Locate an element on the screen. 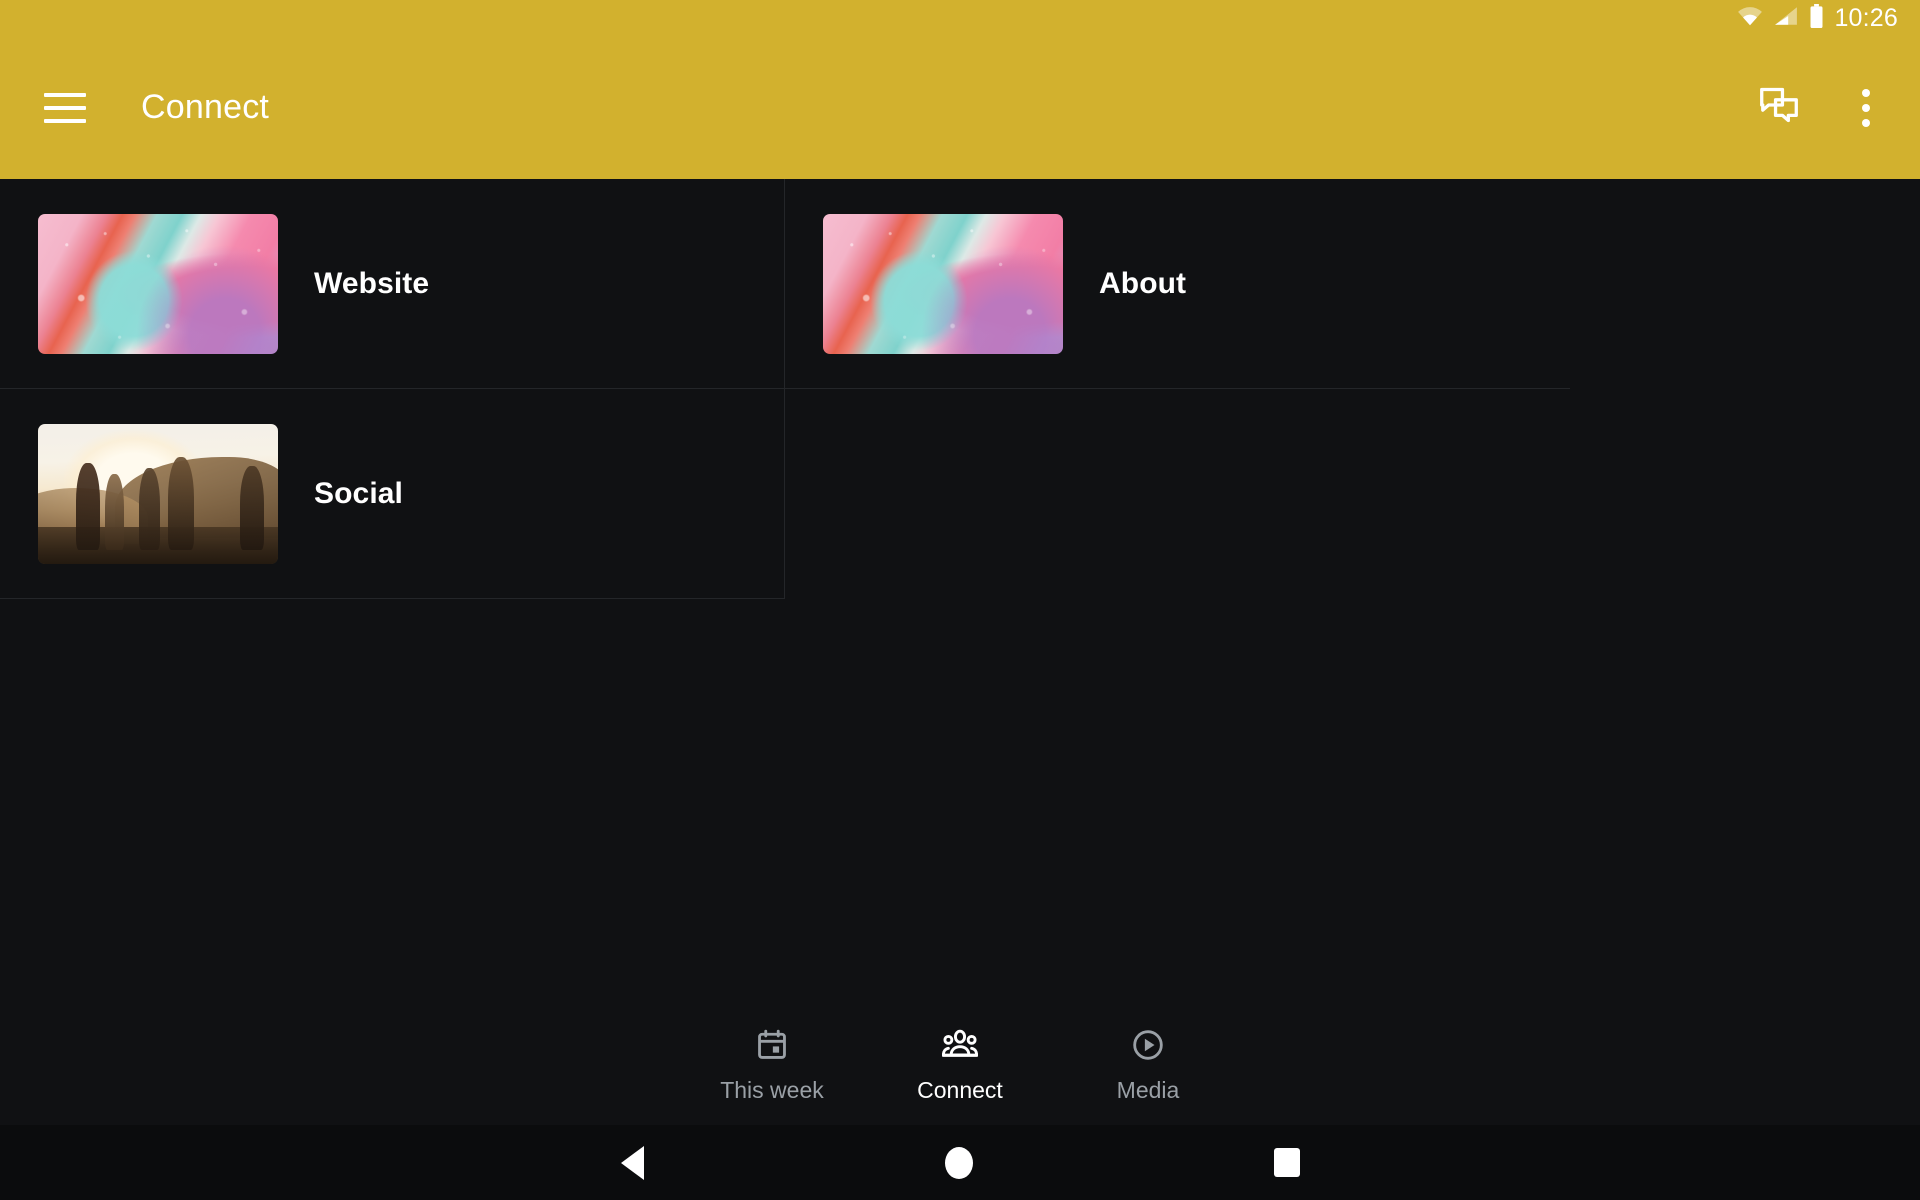  tab-media: Media is located at coordinates (1148, 1066).